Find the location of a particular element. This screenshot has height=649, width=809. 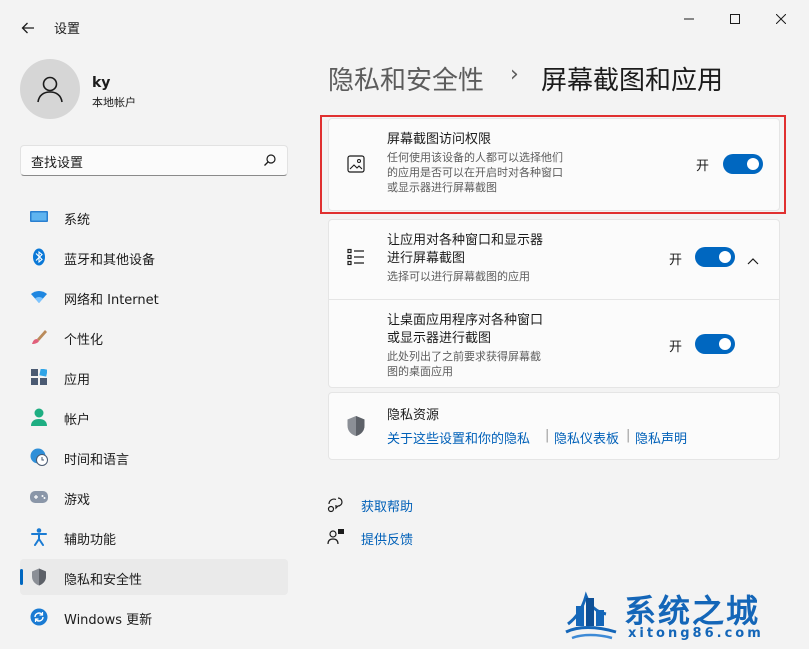

setting-description: 选择可以进行屏幕截图的应用 is located at coordinates (458, 276).